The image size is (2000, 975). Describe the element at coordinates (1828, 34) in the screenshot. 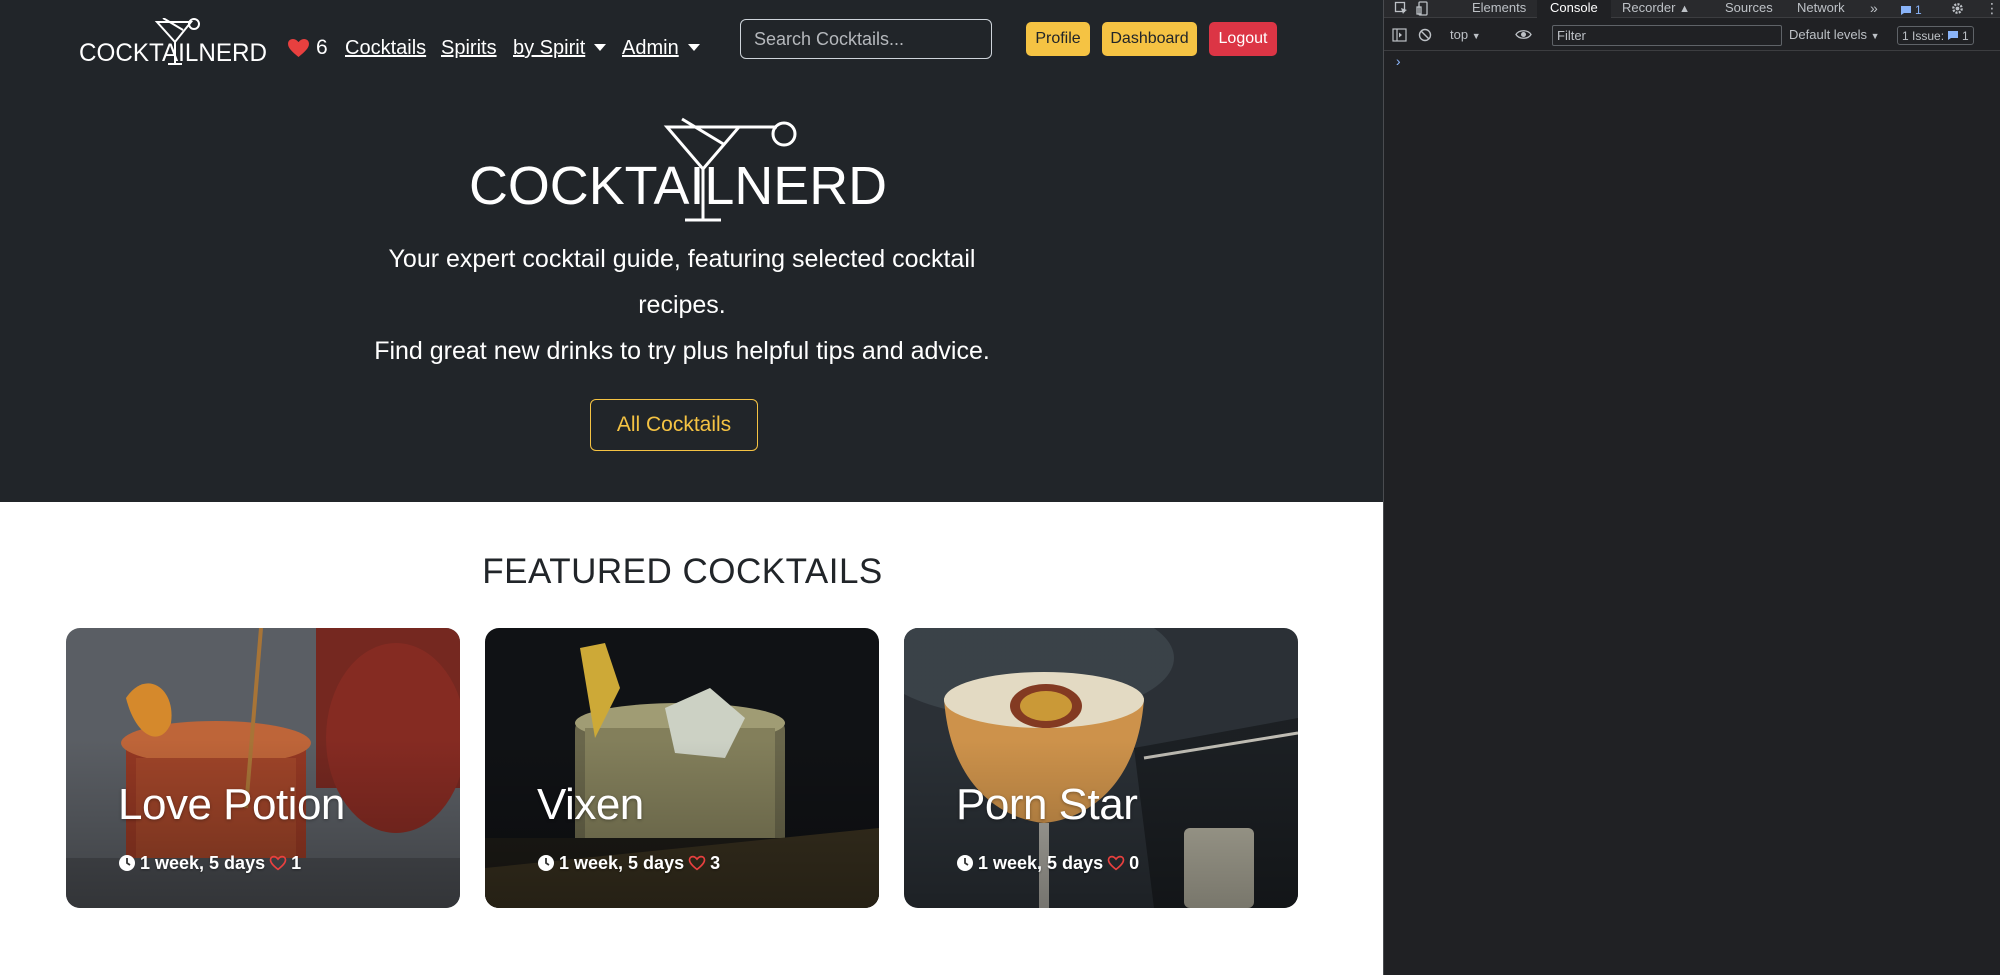

I see `levels-label: Default levels` at that location.